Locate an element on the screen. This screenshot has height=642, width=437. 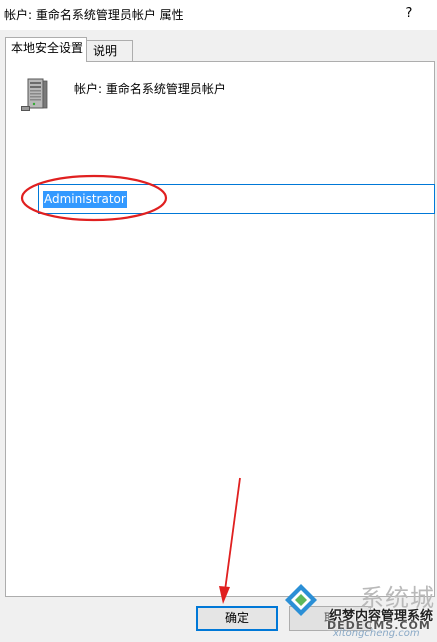
tab-explain: 说明 is located at coordinates (110, 51).